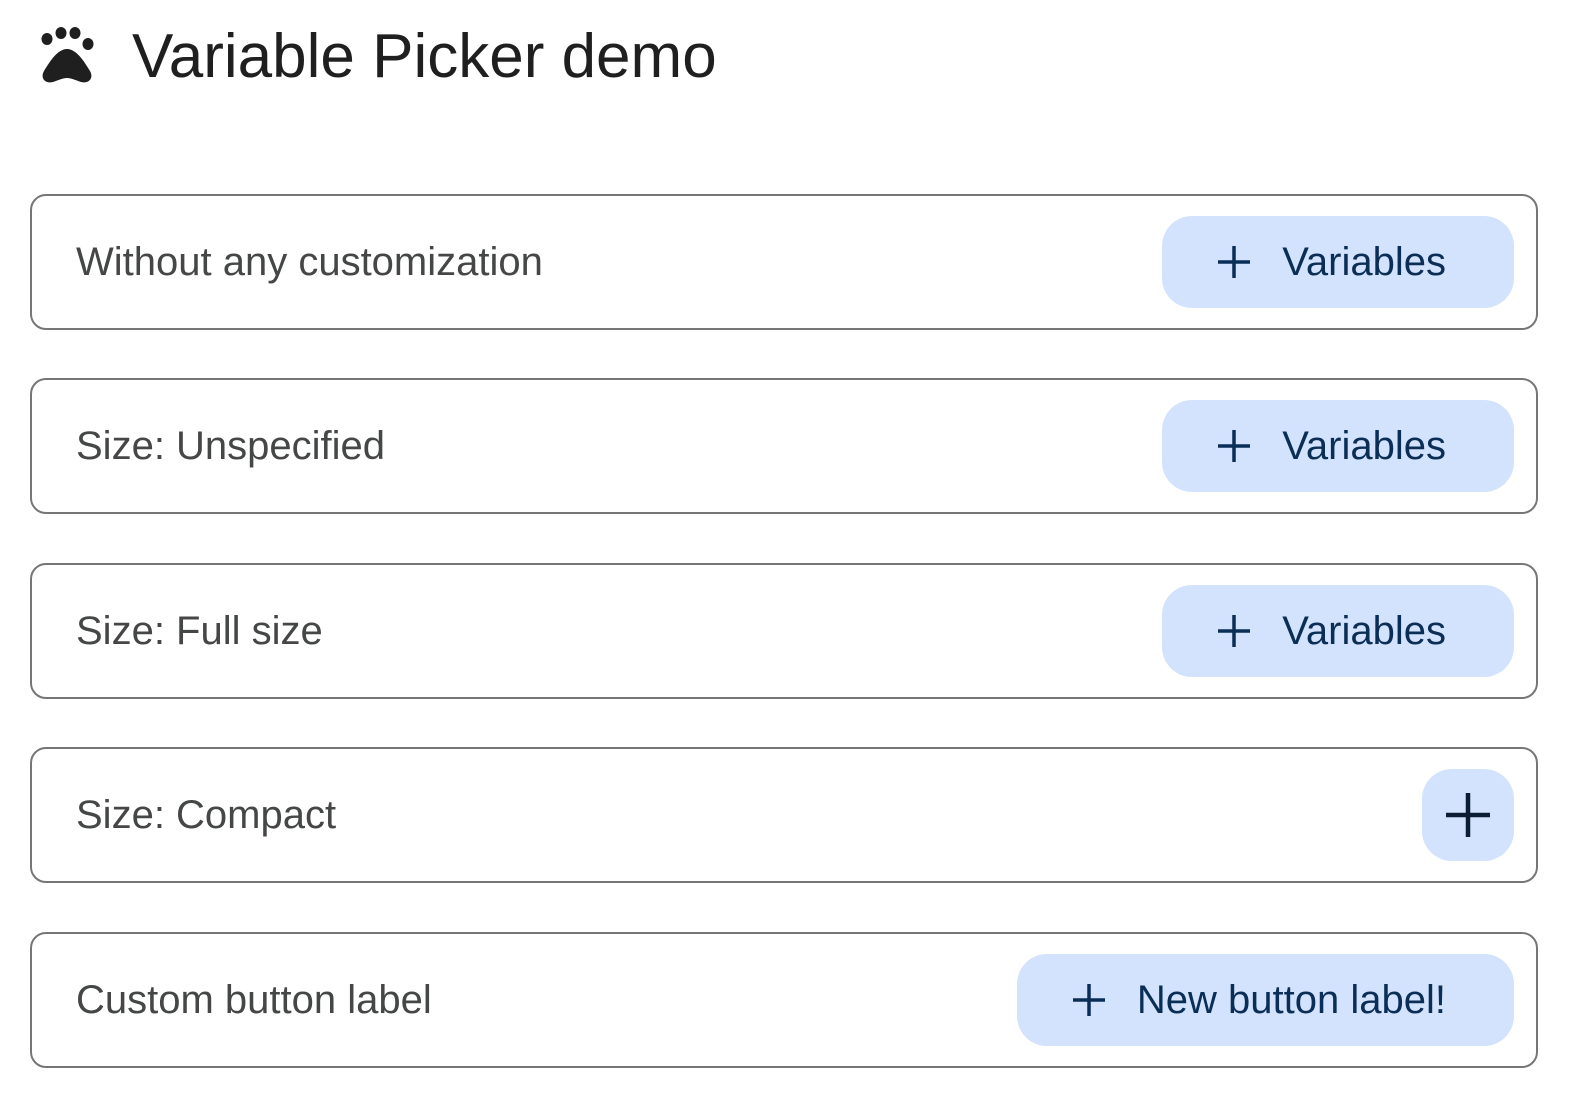  What do you see at coordinates (309, 261) in the screenshot?
I see `card-label: Without any customization` at bounding box center [309, 261].